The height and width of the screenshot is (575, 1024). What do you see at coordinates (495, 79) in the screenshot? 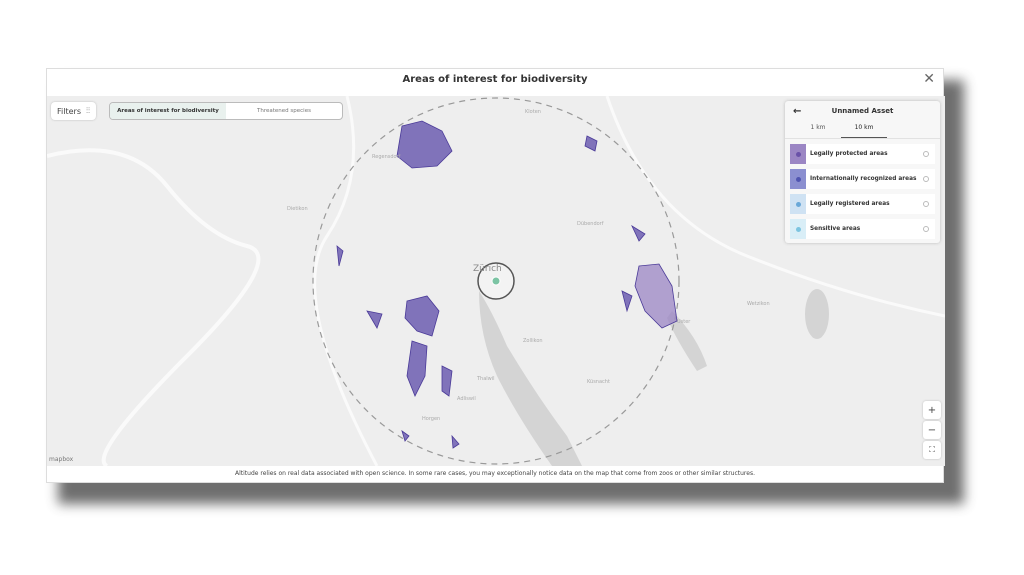
I see `modal-title: Areas of interest for biodiversity` at bounding box center [495, 79].